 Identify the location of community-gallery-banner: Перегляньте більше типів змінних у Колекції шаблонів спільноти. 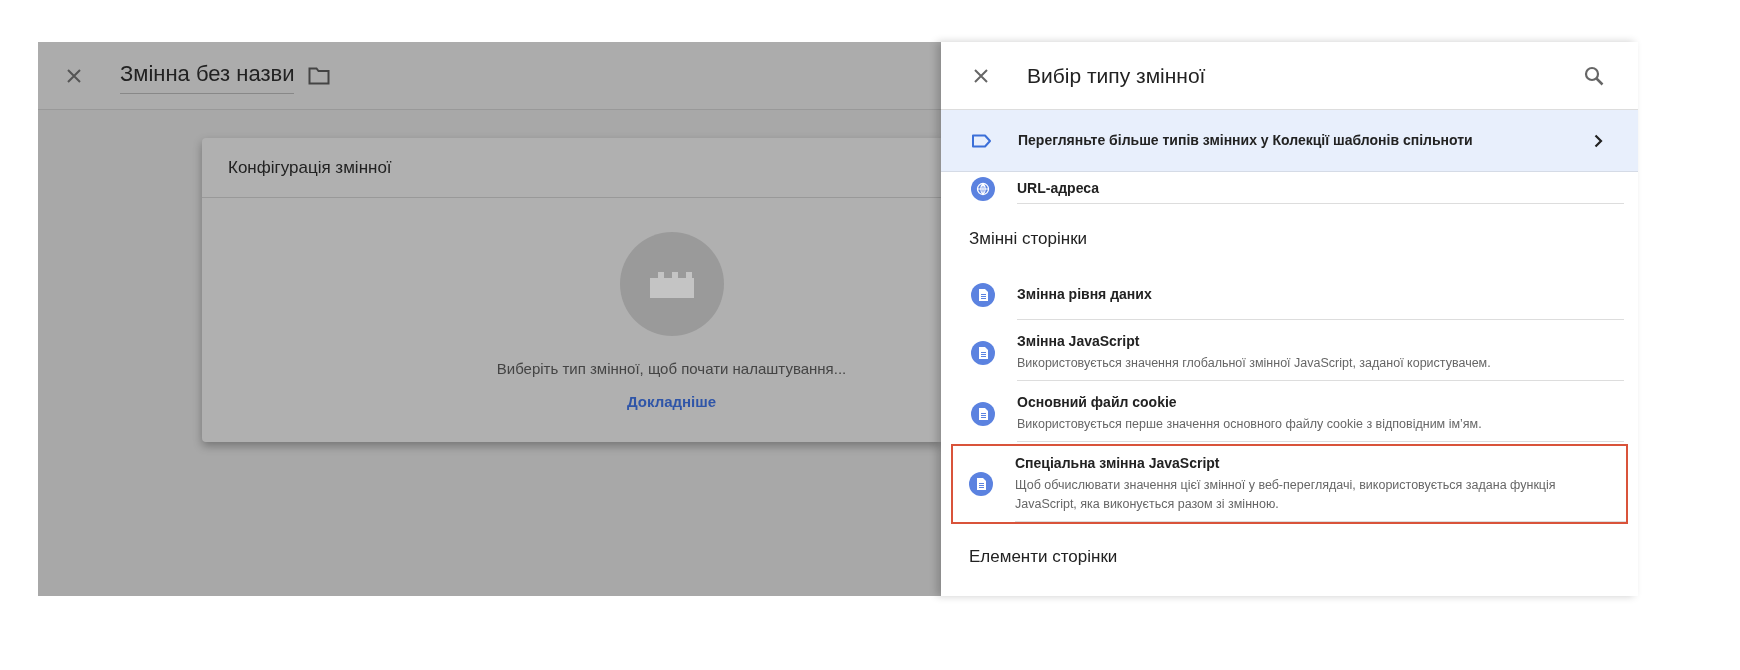
(1289, 141).